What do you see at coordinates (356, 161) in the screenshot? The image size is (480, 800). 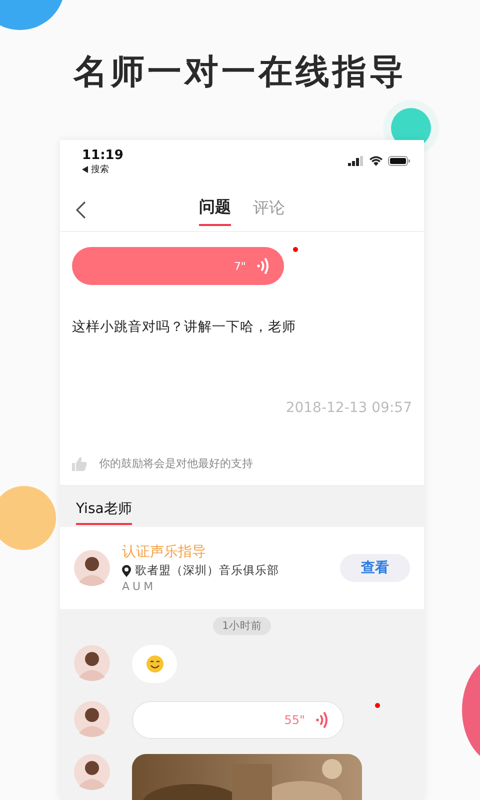 I see `signal-icon` at bounding box center [356, 161].